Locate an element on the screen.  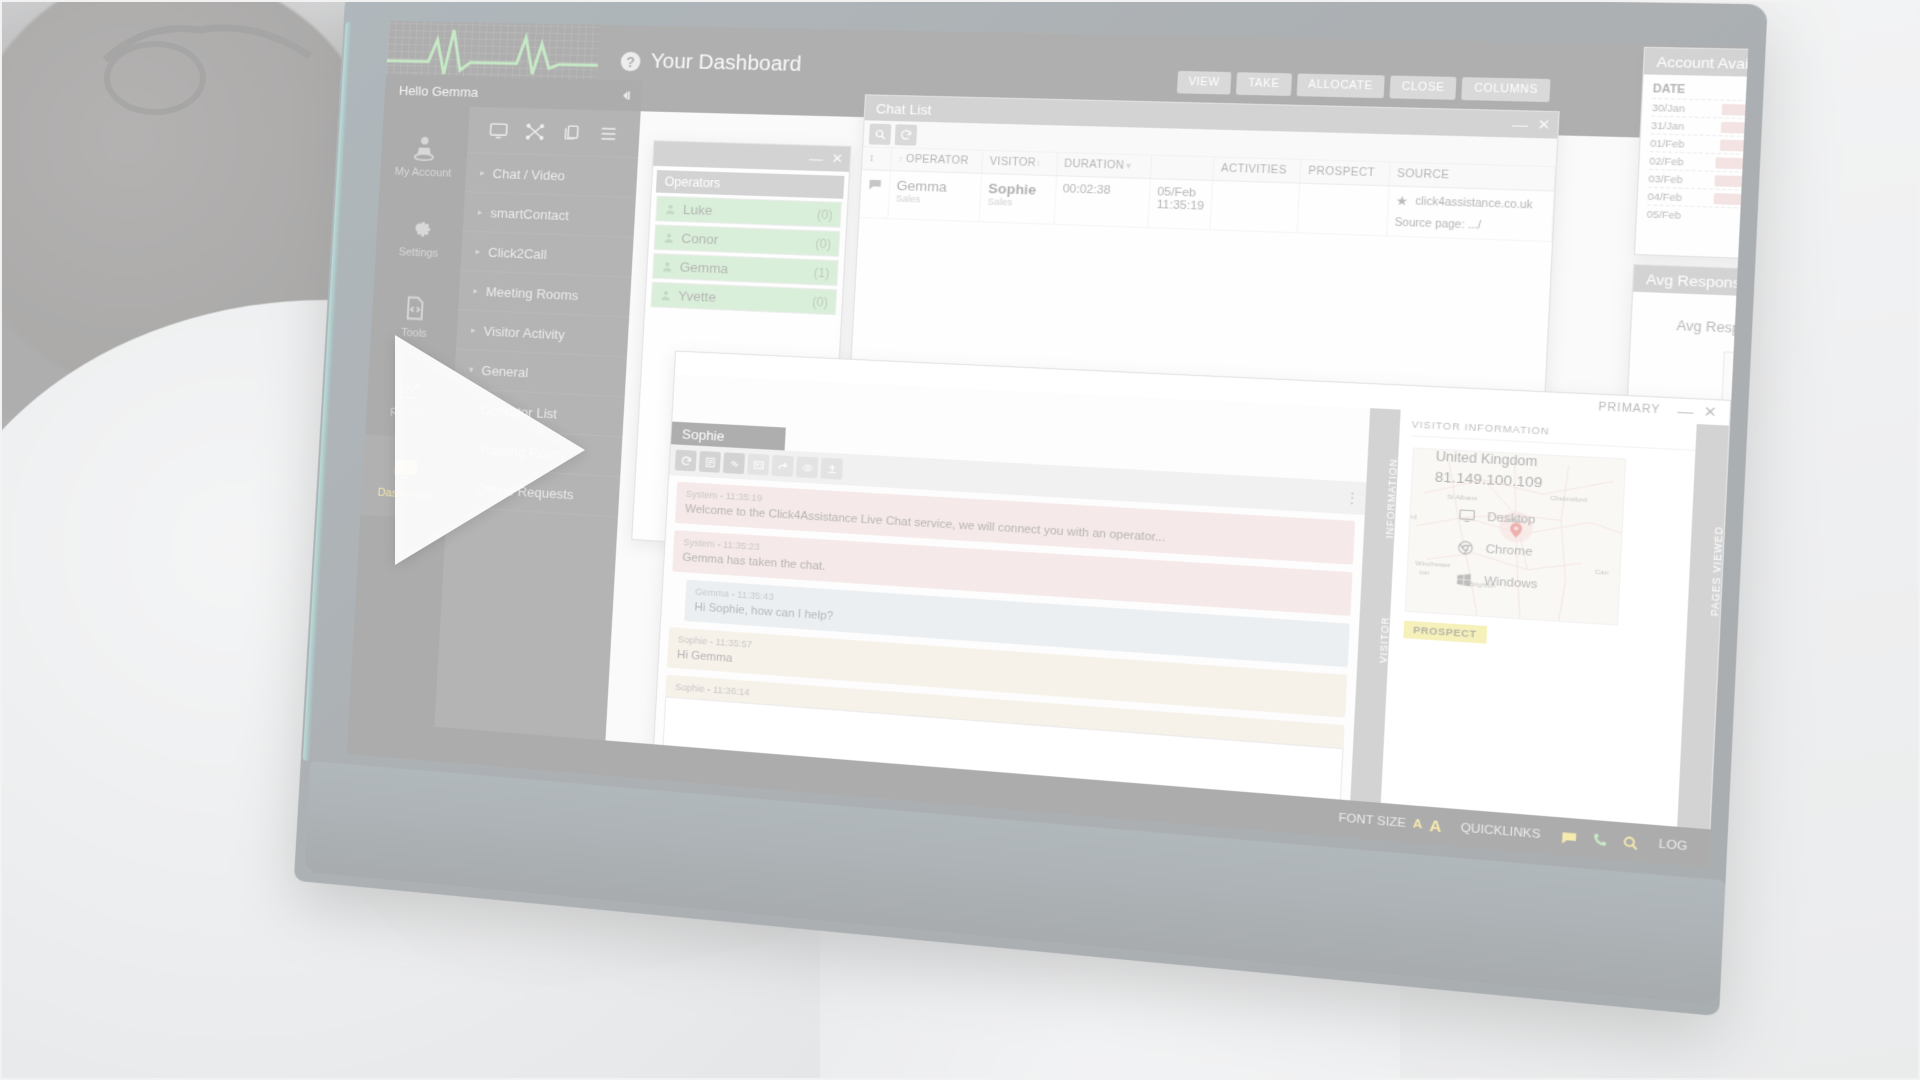
svg-text: Can is located at coordinates (1602, 573).